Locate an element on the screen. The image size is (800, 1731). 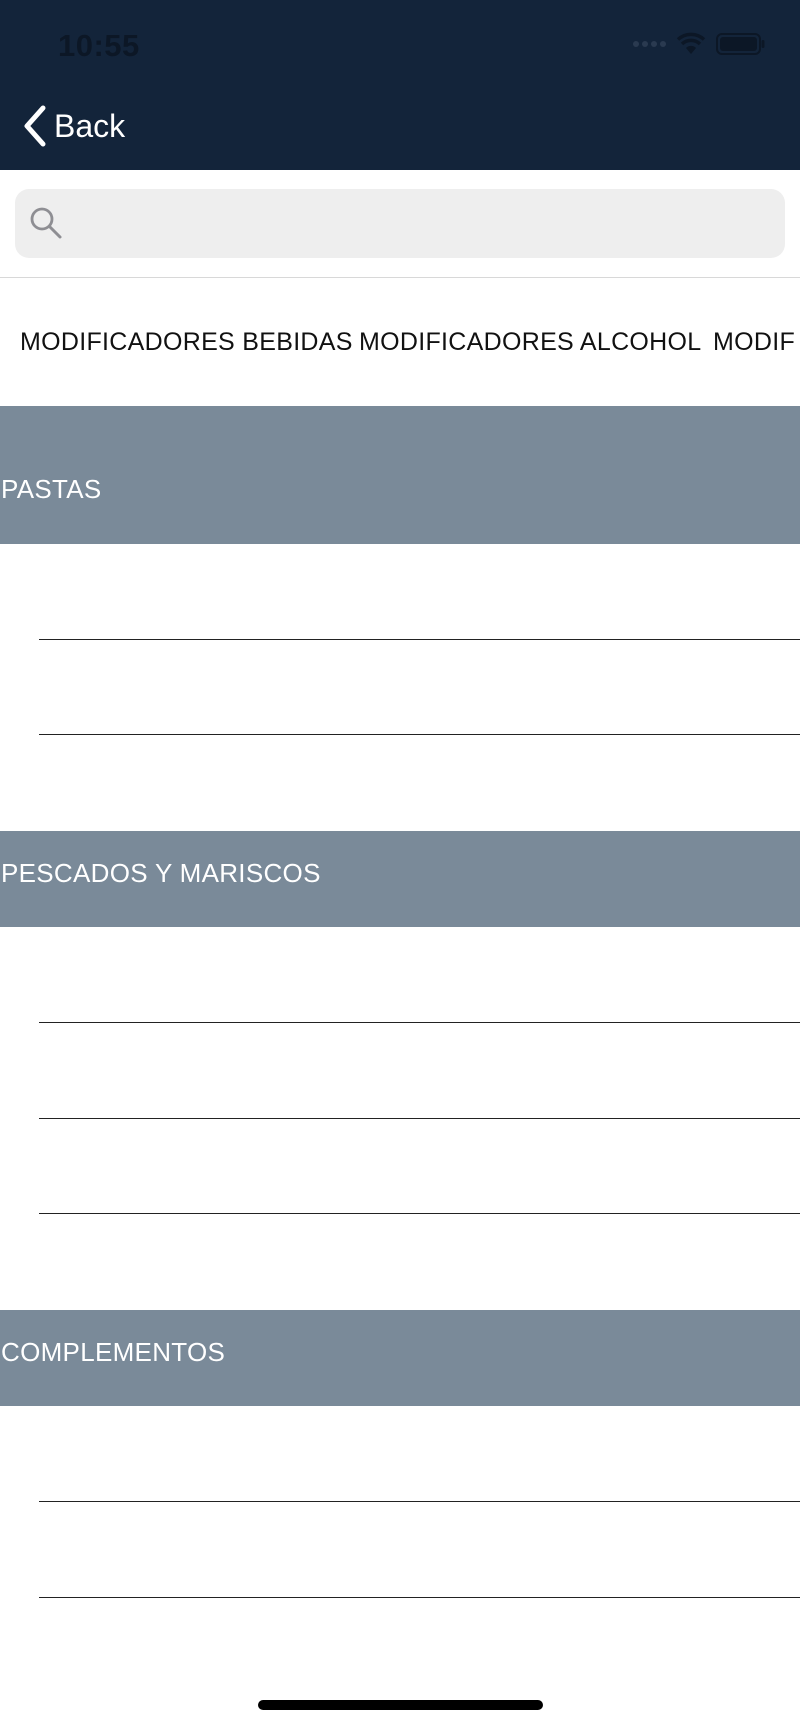
search-area is located at coordinates (400, 224).